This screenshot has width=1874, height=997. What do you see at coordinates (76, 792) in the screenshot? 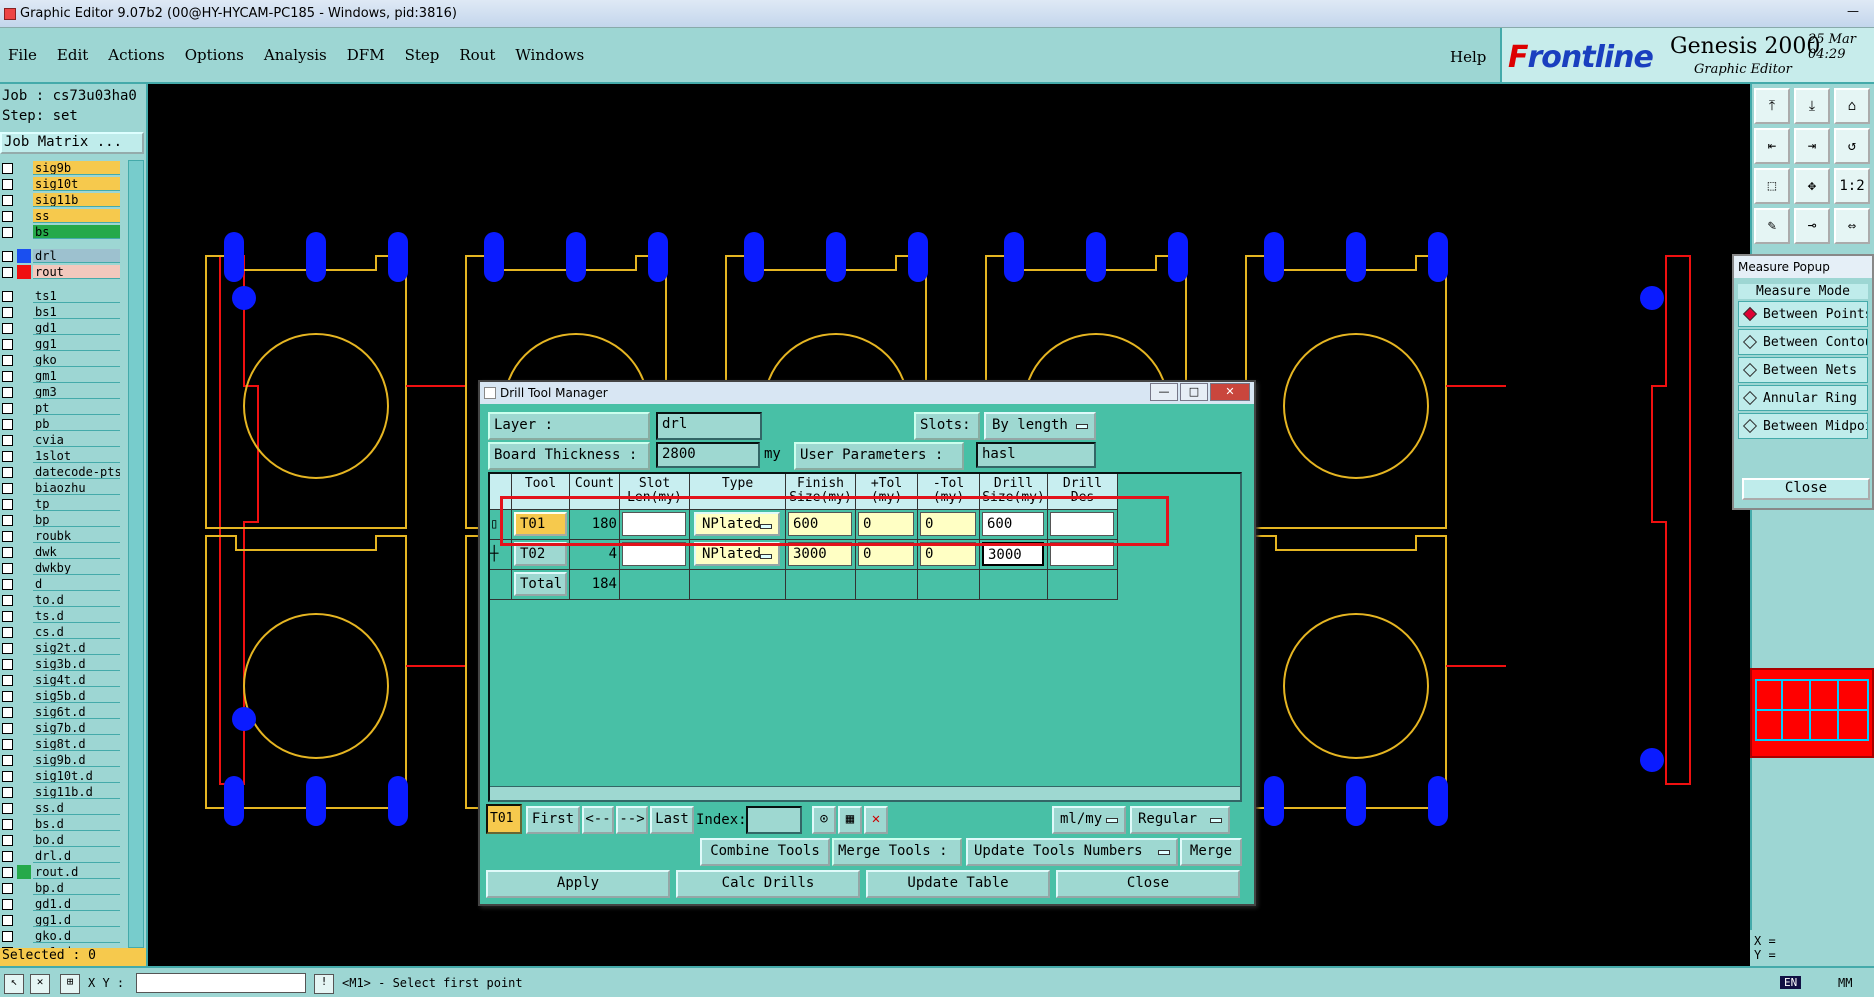
I see `layer-name: sig11b.d` at bounding box center [76, 792].